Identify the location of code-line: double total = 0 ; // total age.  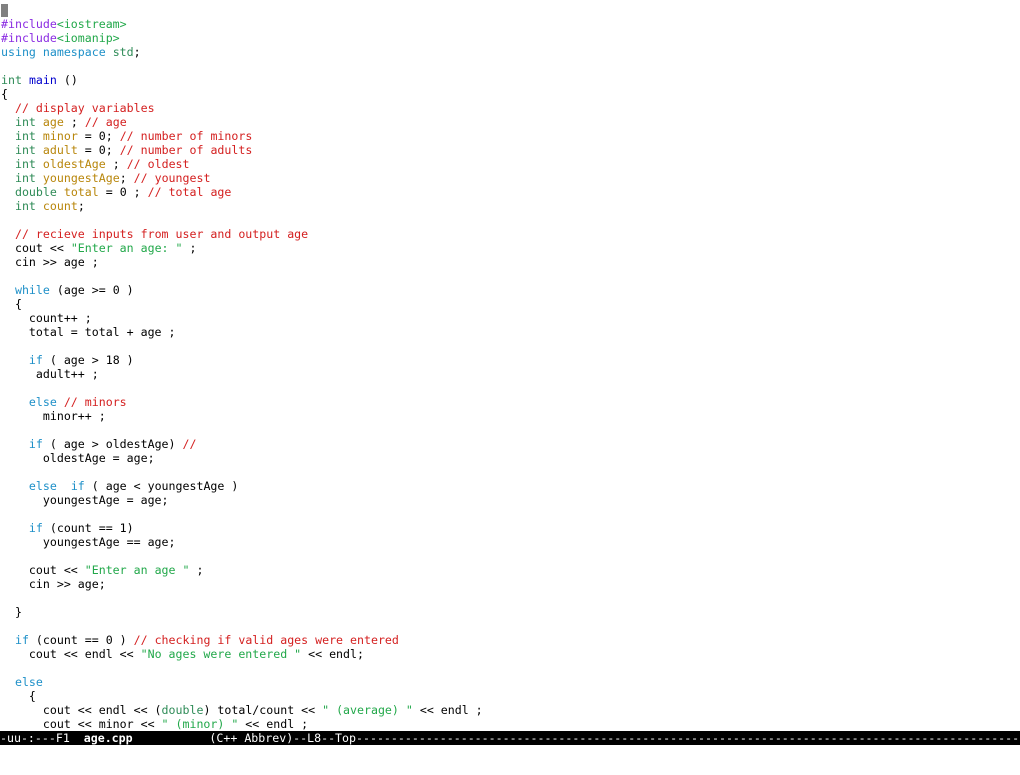
(510, 192).